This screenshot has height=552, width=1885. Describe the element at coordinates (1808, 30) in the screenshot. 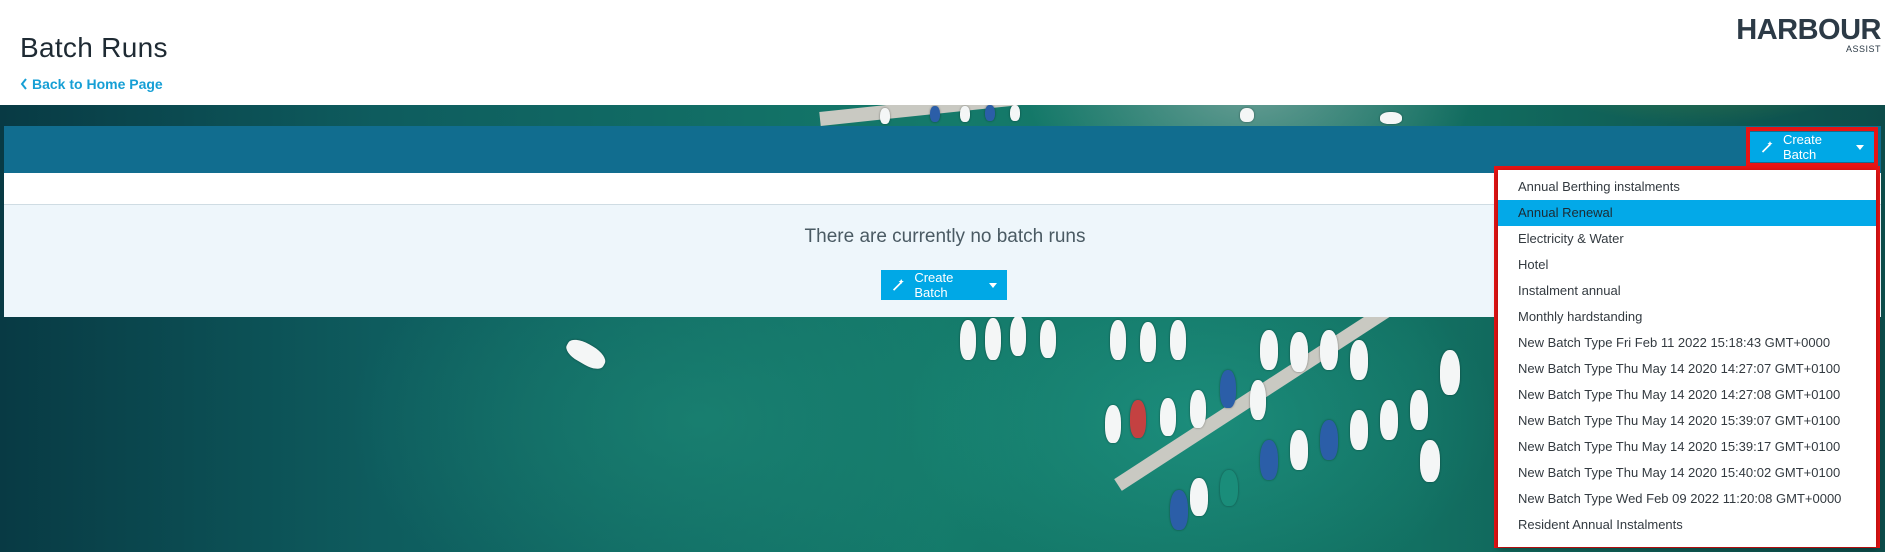

I see `logo-wordmark: HARBOUR` at that location.